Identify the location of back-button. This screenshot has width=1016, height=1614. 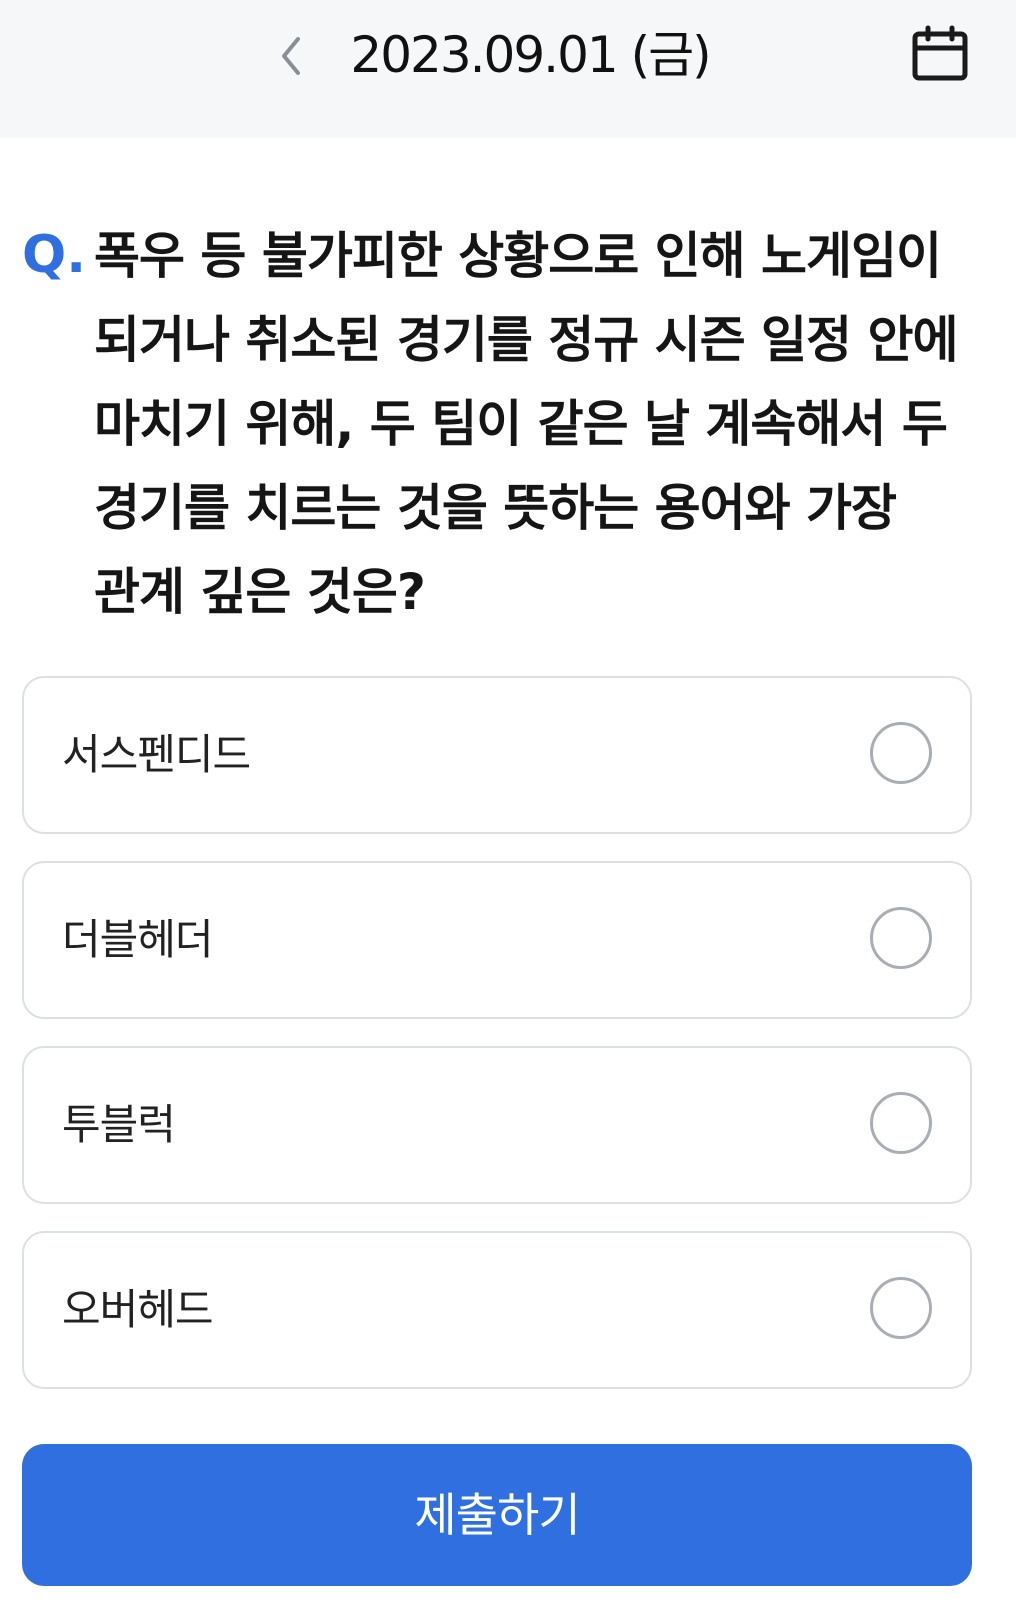
(291, 56).